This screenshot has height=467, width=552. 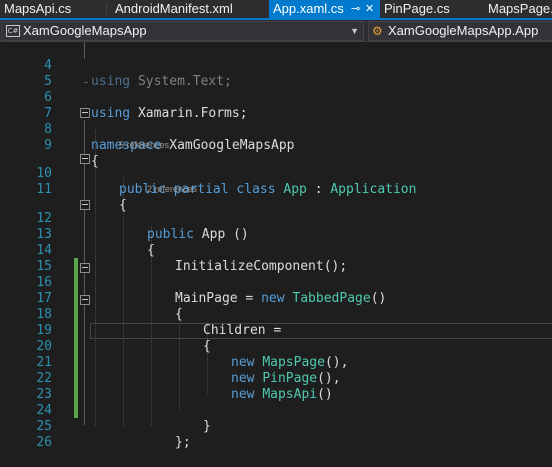 What do you see at coordinates (44, 442) in the screenshot?
I see `line-number: 26` at bounding box center [44, 442].